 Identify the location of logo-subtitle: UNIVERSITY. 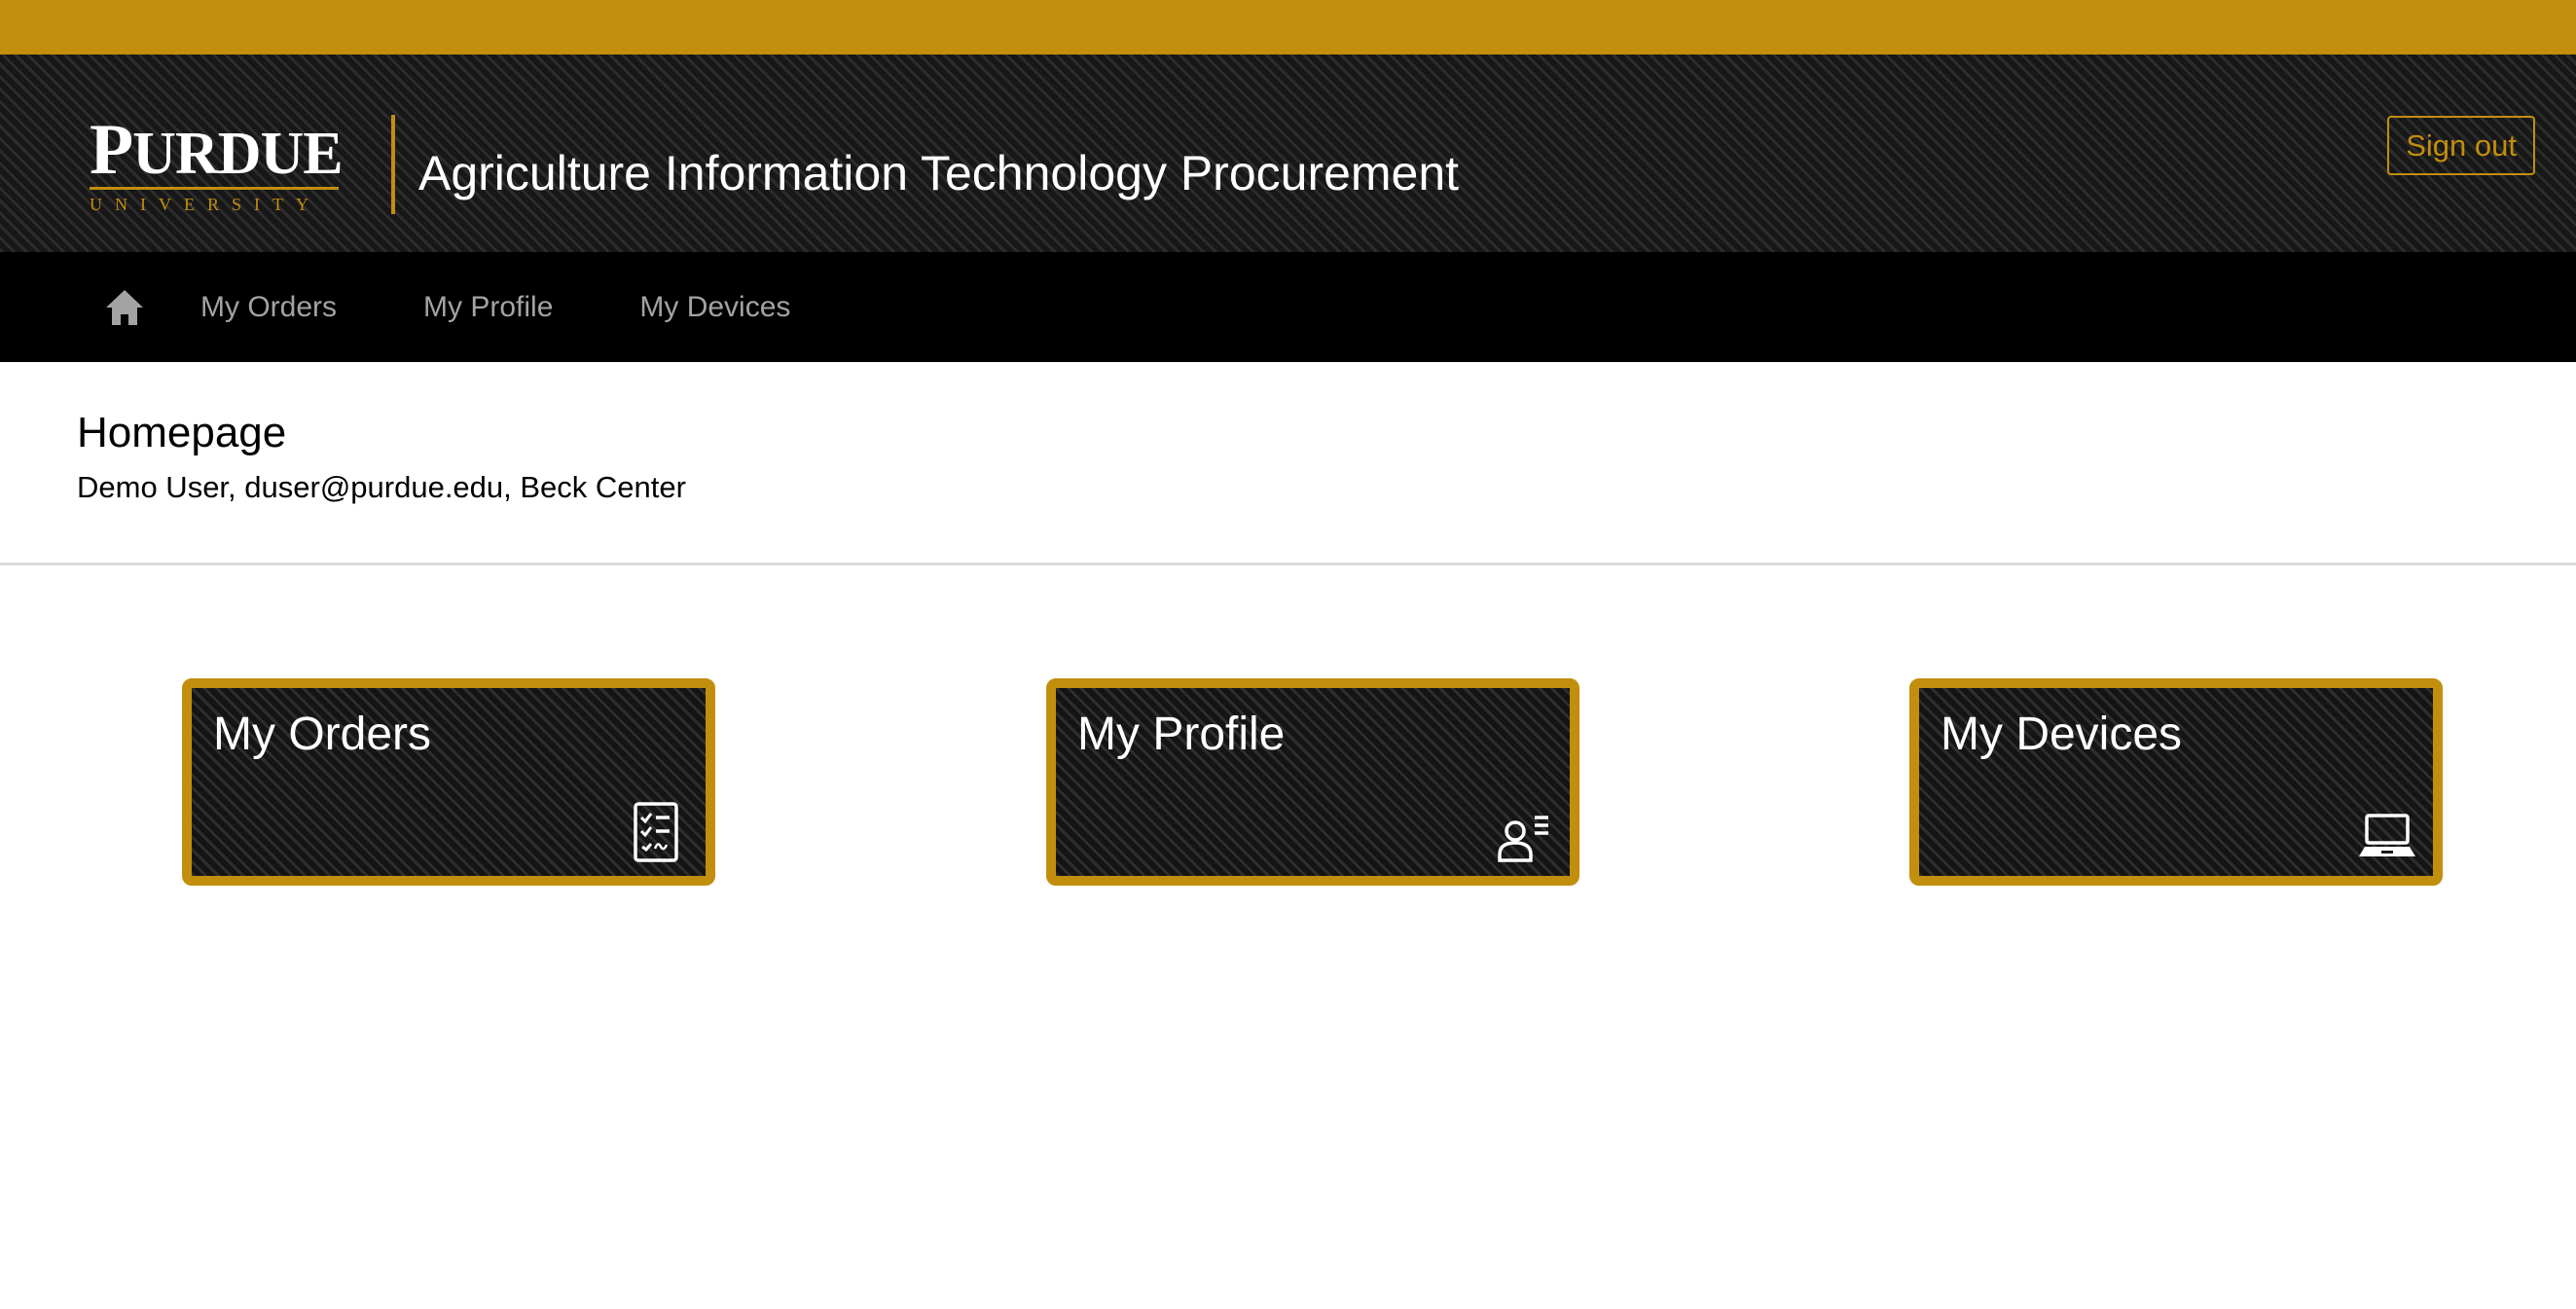
(205, 204).